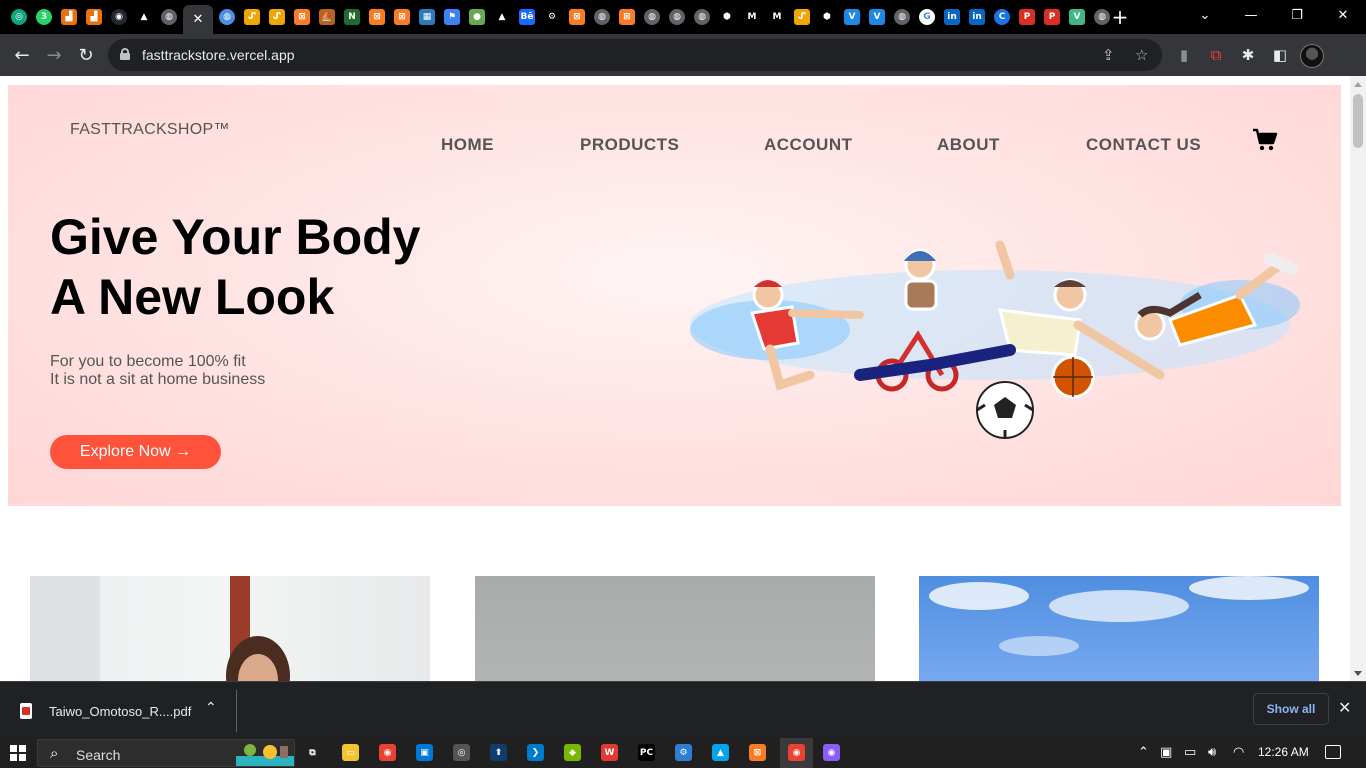 Image resolution: width=1366 pixels, height=768 pixels. I want to click on meet-now-icon: ▣, so click(1166, 752).